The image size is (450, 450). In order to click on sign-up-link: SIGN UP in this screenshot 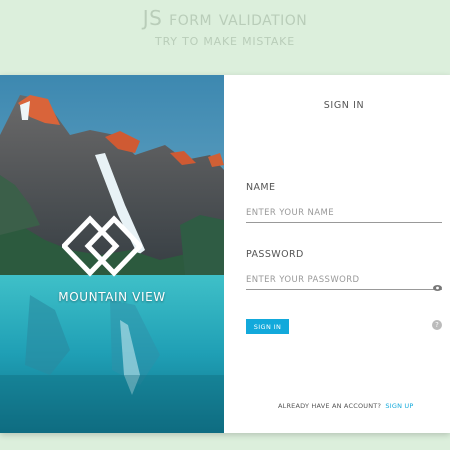, I will do `click(399, 406)`.